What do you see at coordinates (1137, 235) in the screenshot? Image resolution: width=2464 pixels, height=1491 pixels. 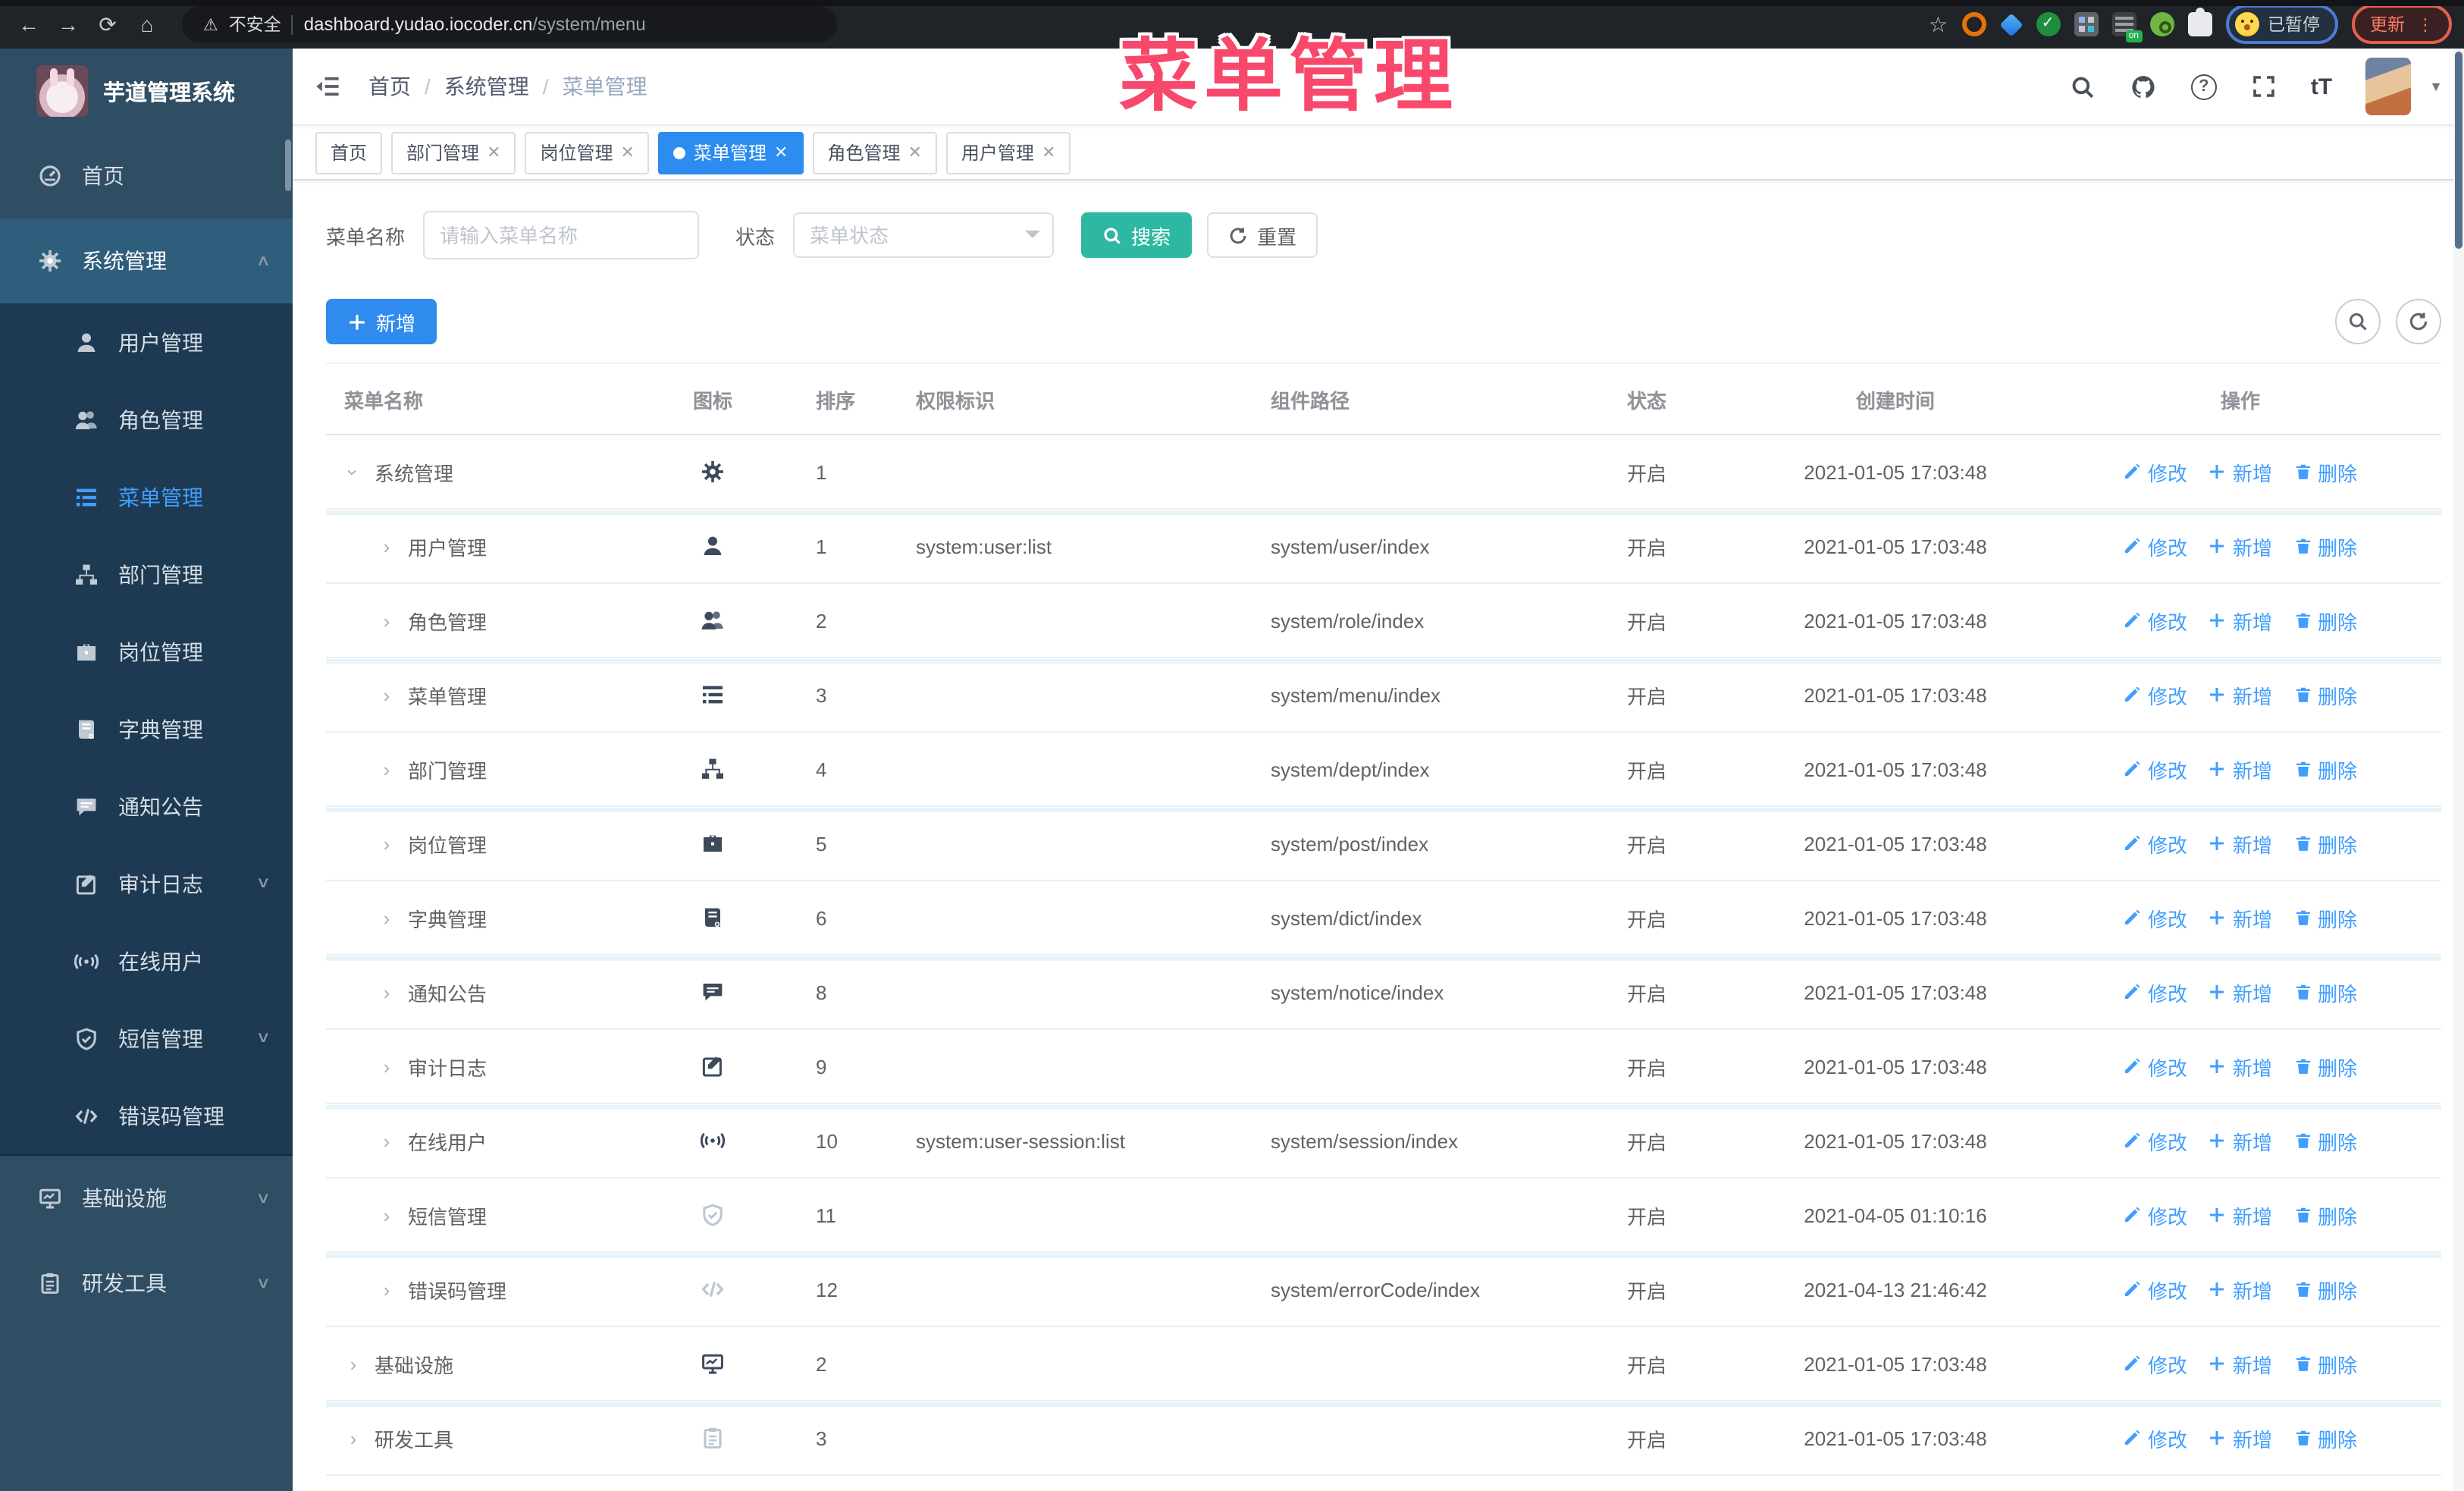 I see `search-button: 搜索` at bounding box center [1137, 235].